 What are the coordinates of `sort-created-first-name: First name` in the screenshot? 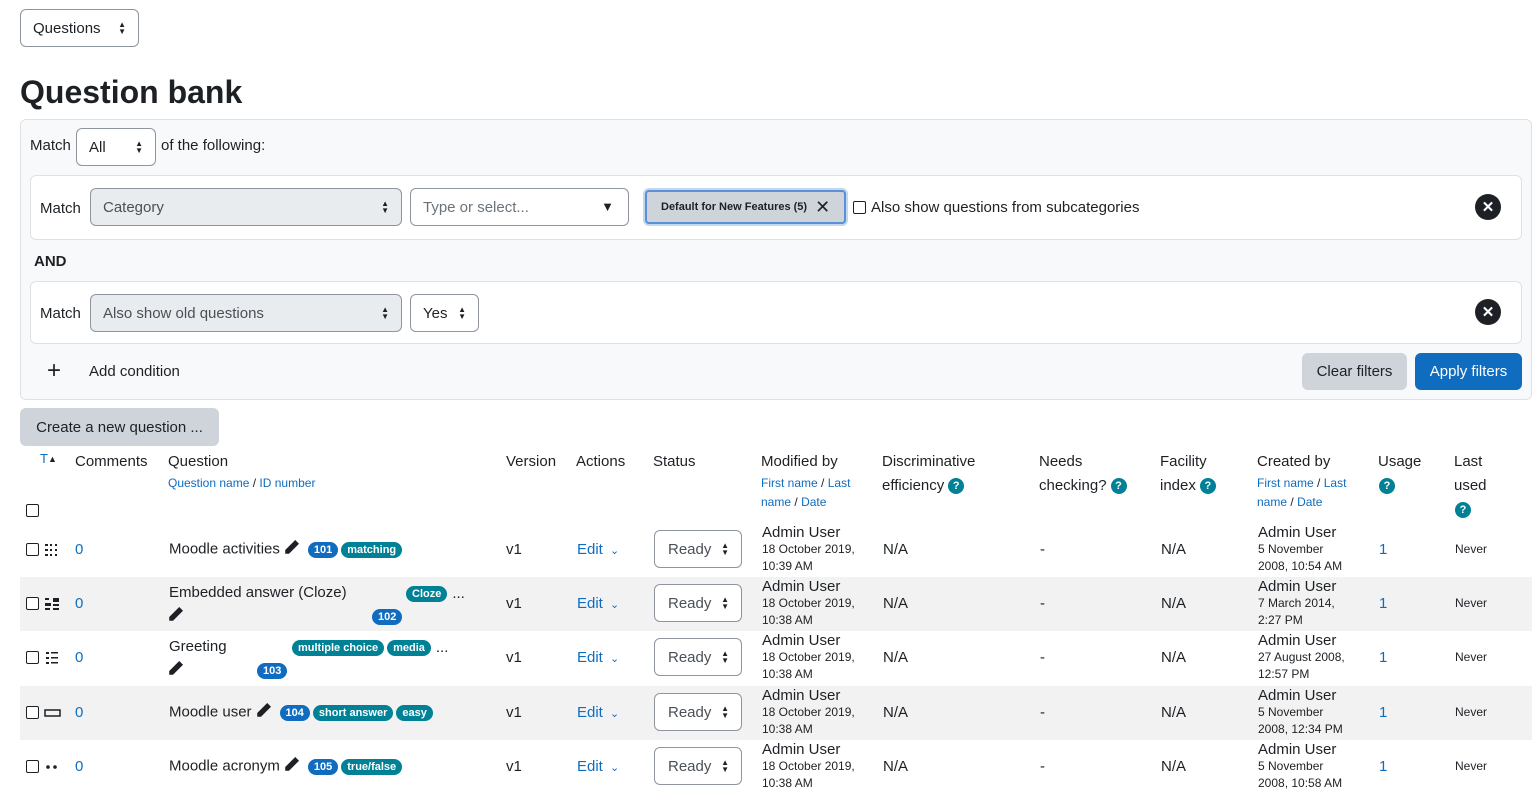 It's located at (1285, 483).